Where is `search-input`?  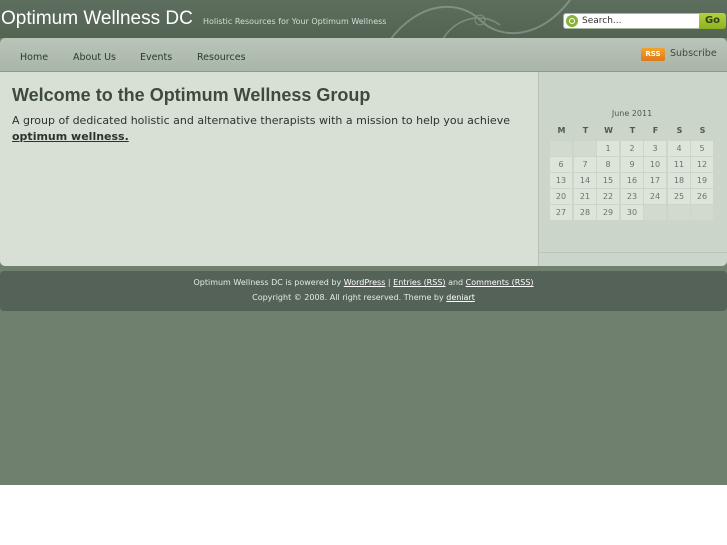 search-input is located at coordinates (637, 21).